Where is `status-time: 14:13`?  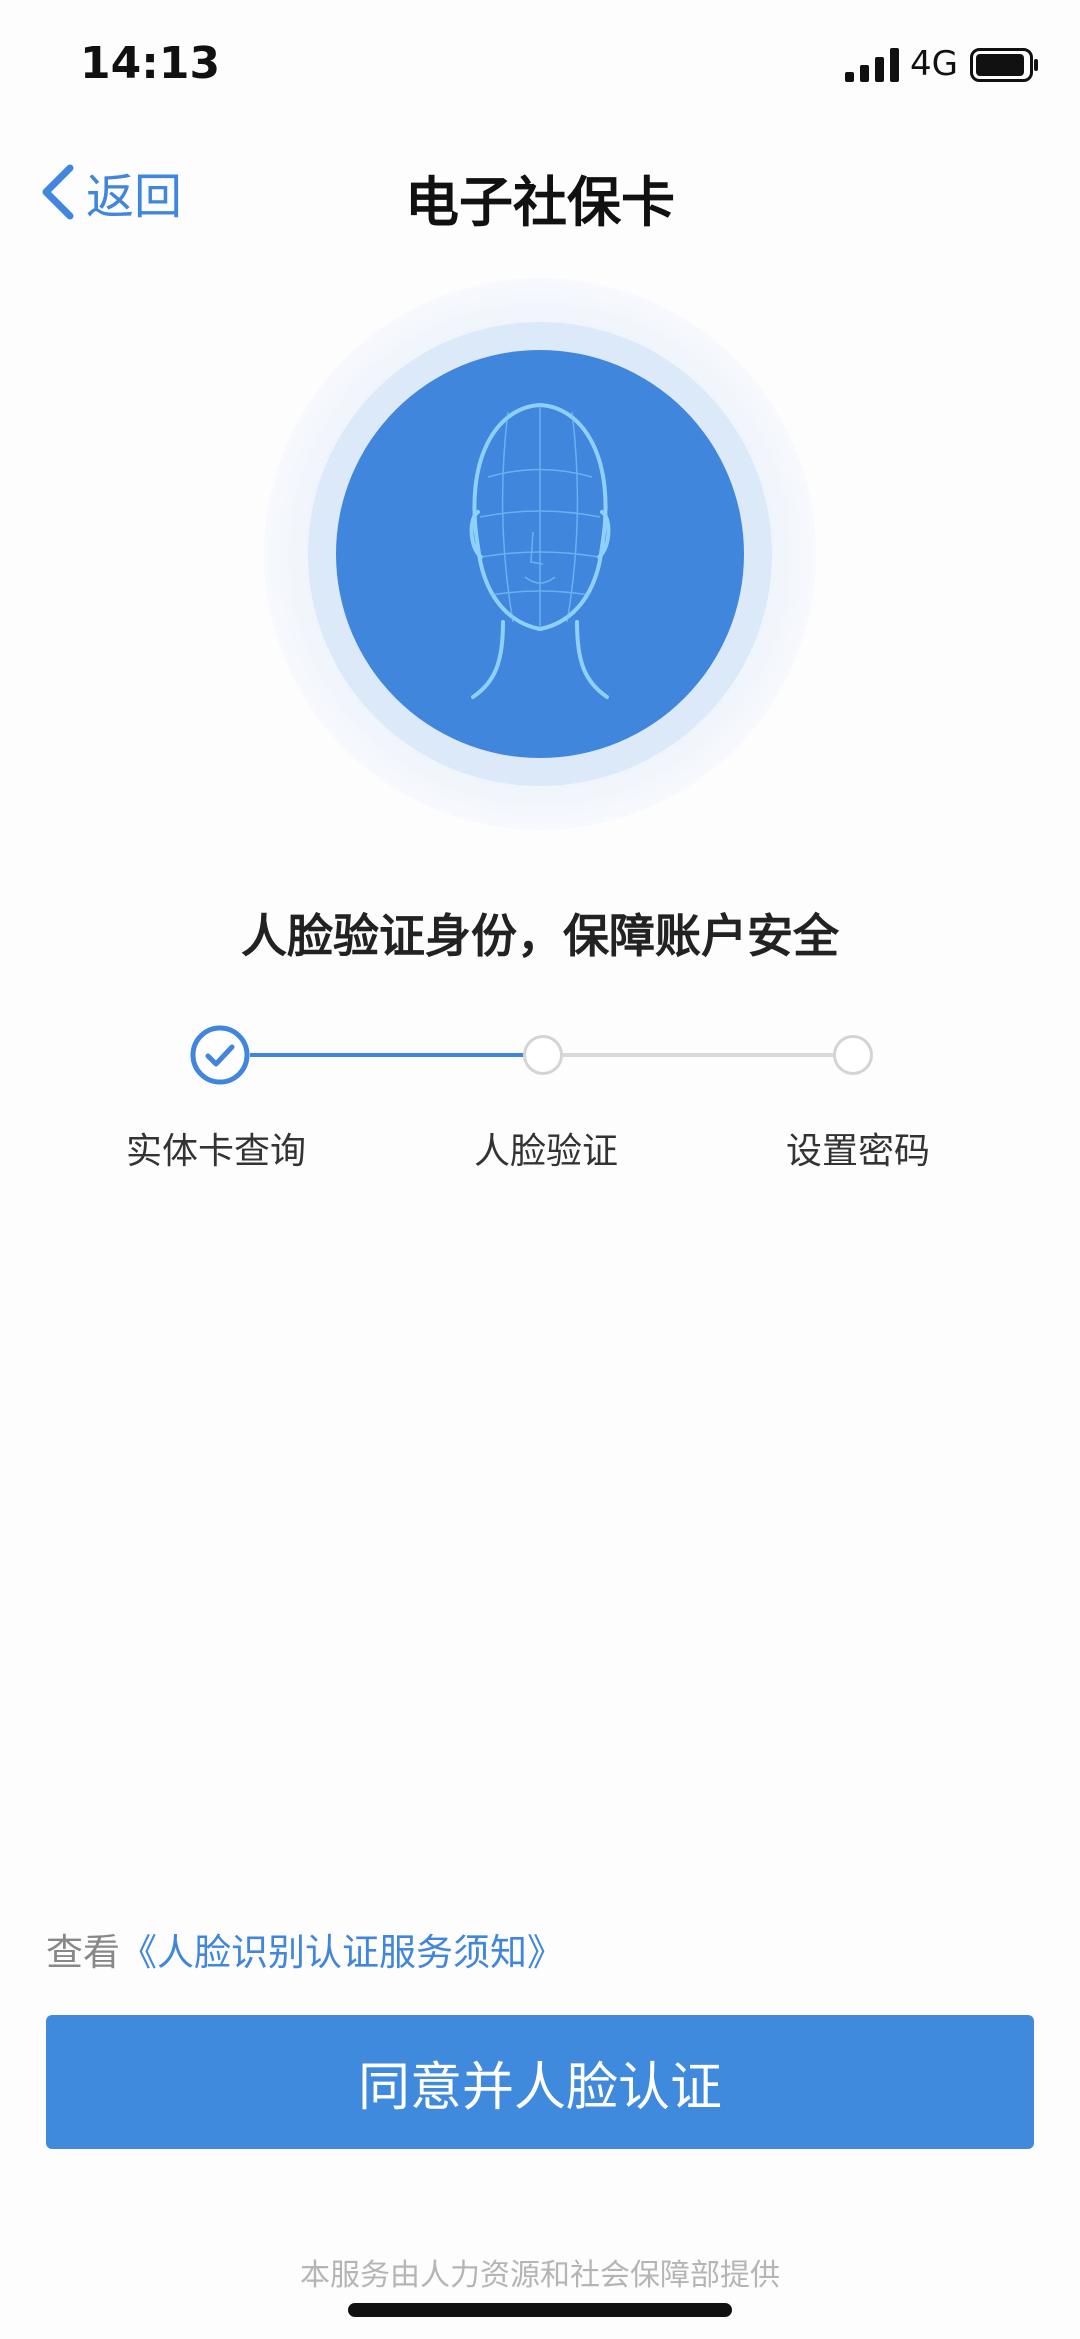 status-time: 14:13 is located at coordinates (150, 63).